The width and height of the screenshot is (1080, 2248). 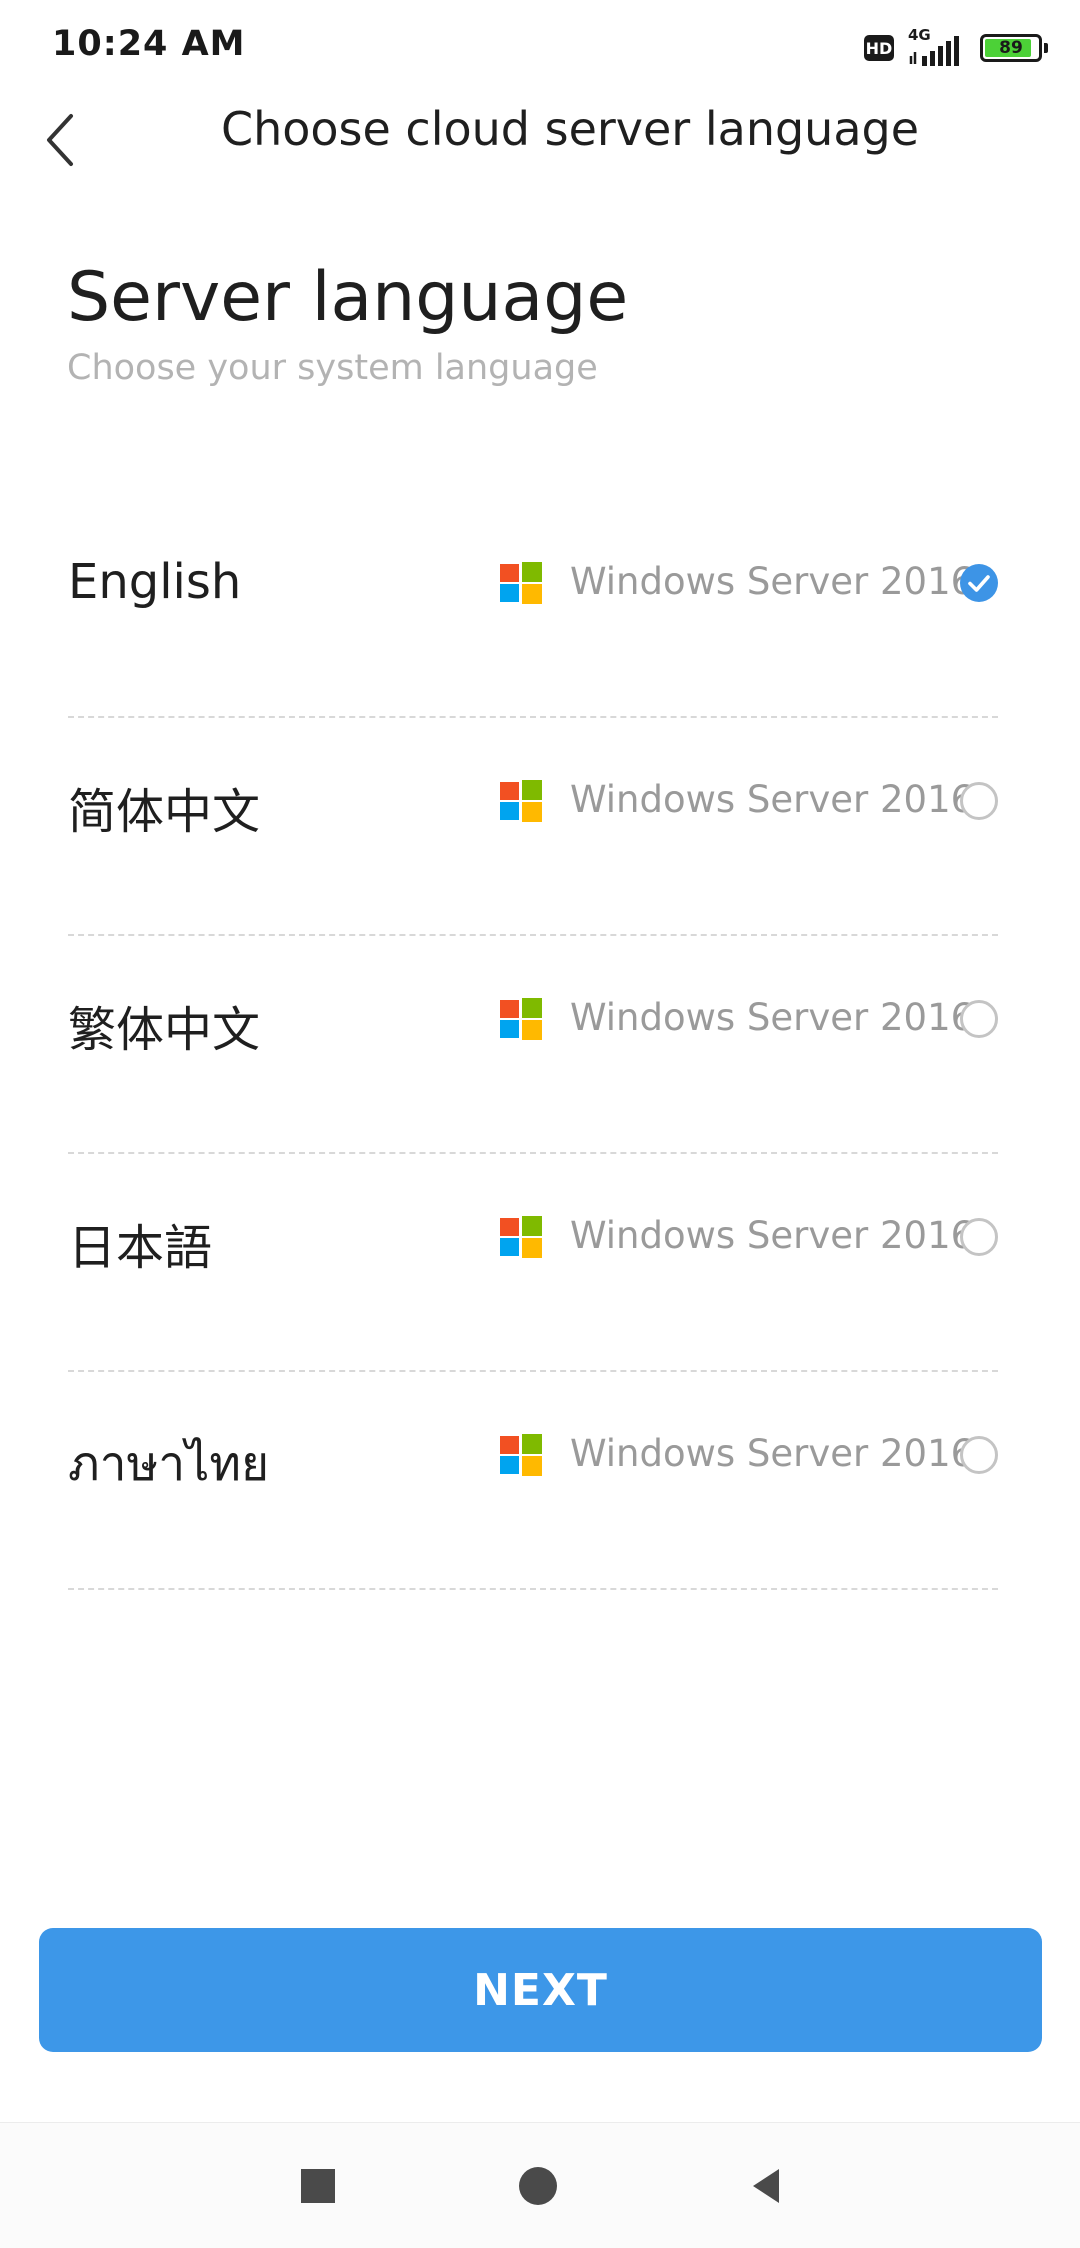 I want to click on nav-bar, so click(x=540, y=2185).